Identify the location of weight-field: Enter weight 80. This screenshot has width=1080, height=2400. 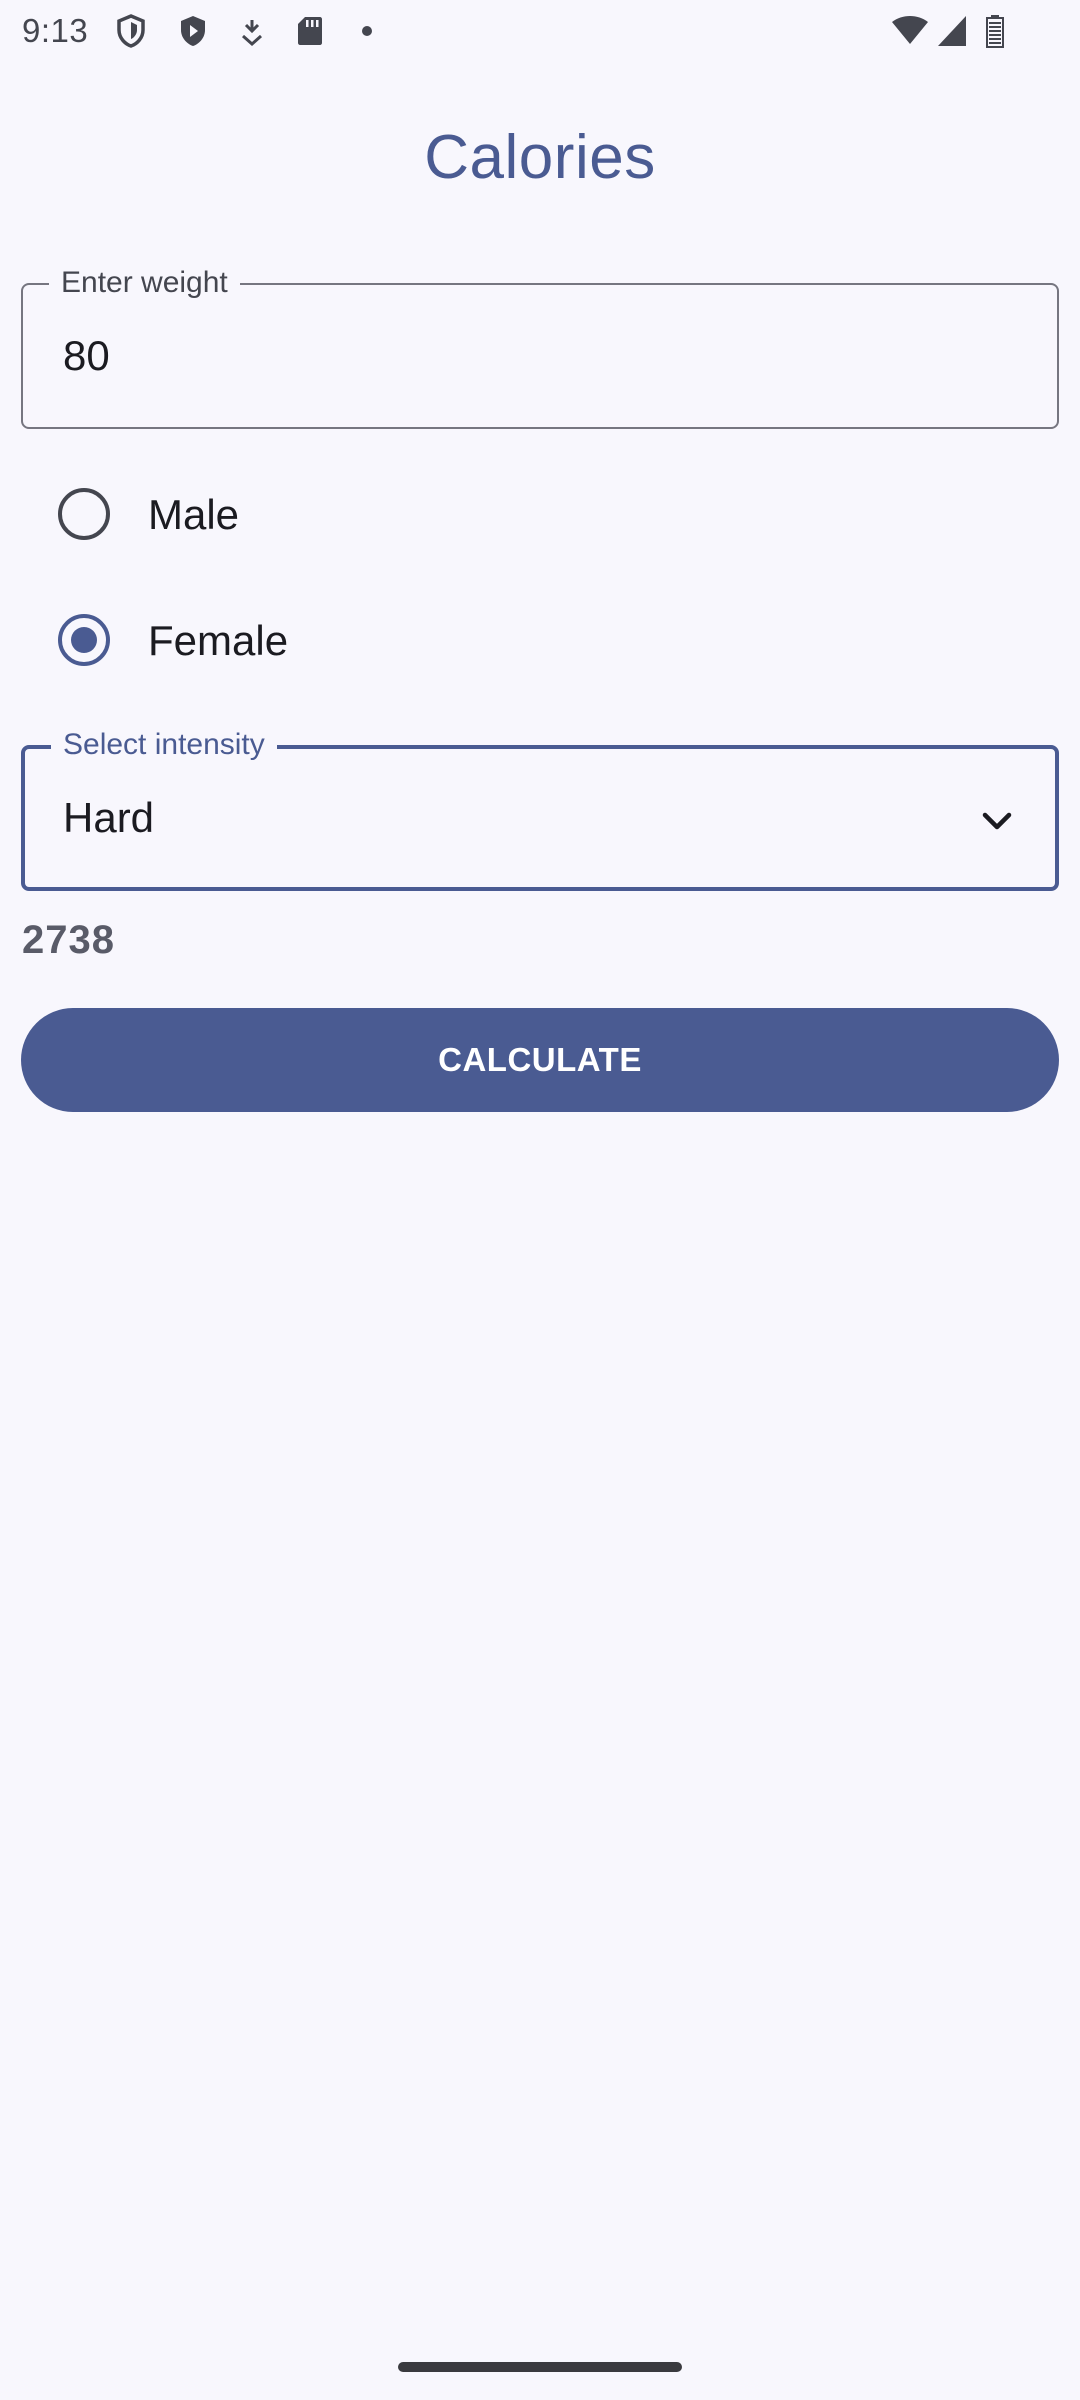
(540, 347).